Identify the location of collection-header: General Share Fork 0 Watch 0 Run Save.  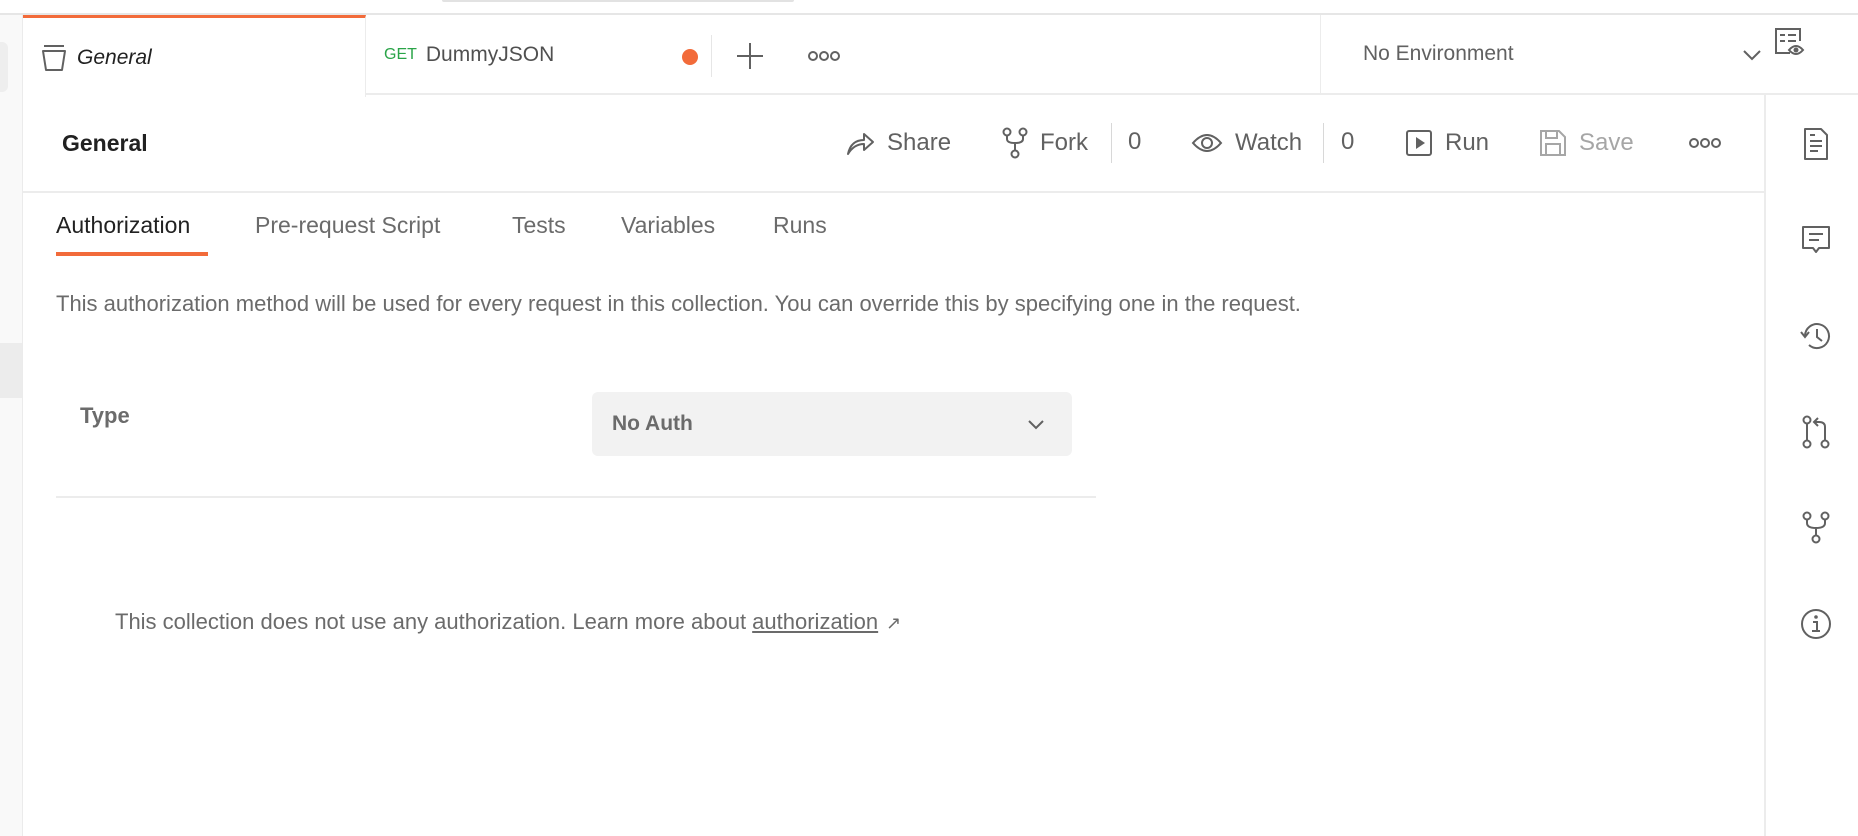
(893, 144).